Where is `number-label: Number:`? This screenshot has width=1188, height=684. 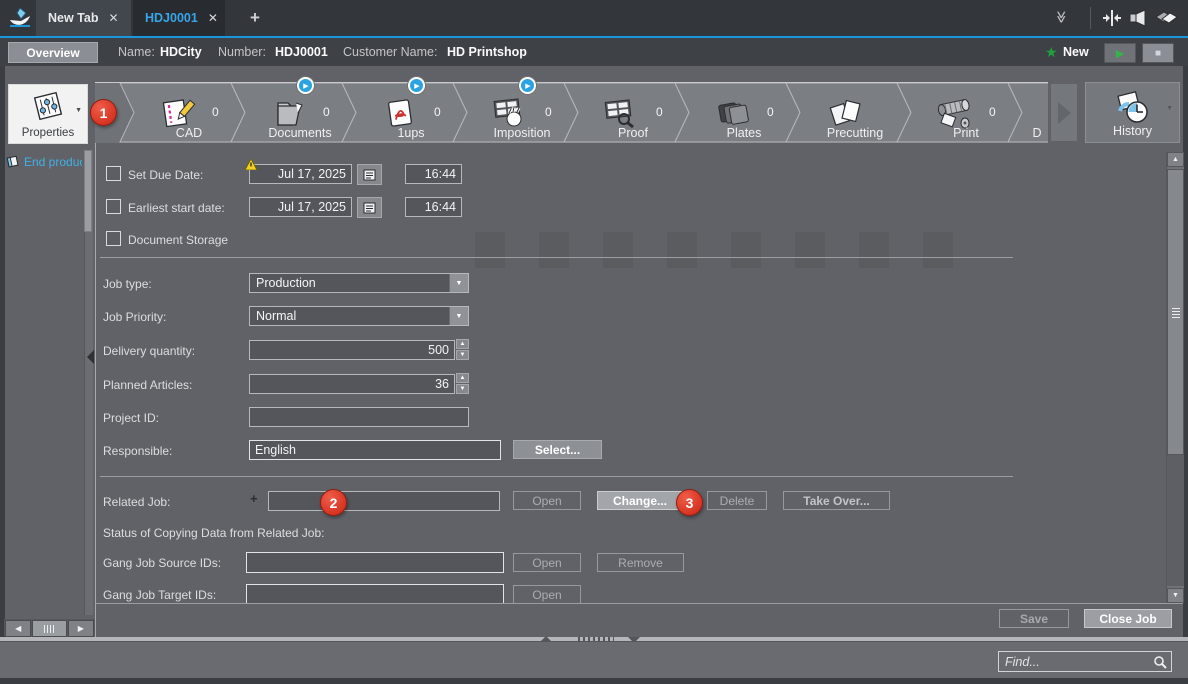 number-label: Number: is located at coordinates (242, 52).